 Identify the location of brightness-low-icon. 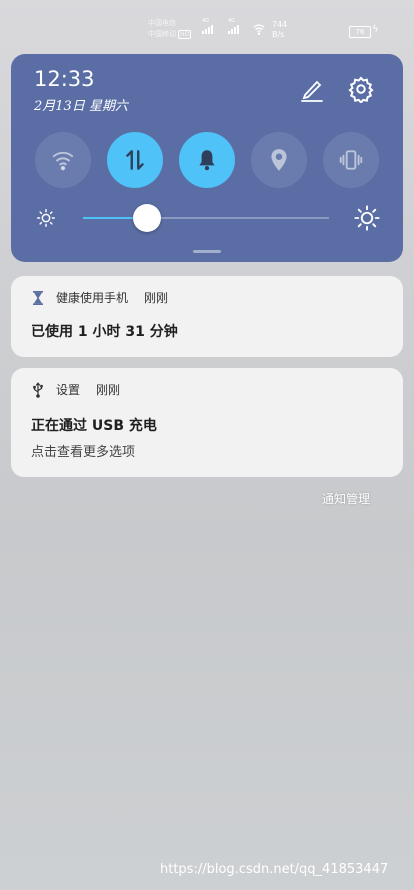
(46, 218).